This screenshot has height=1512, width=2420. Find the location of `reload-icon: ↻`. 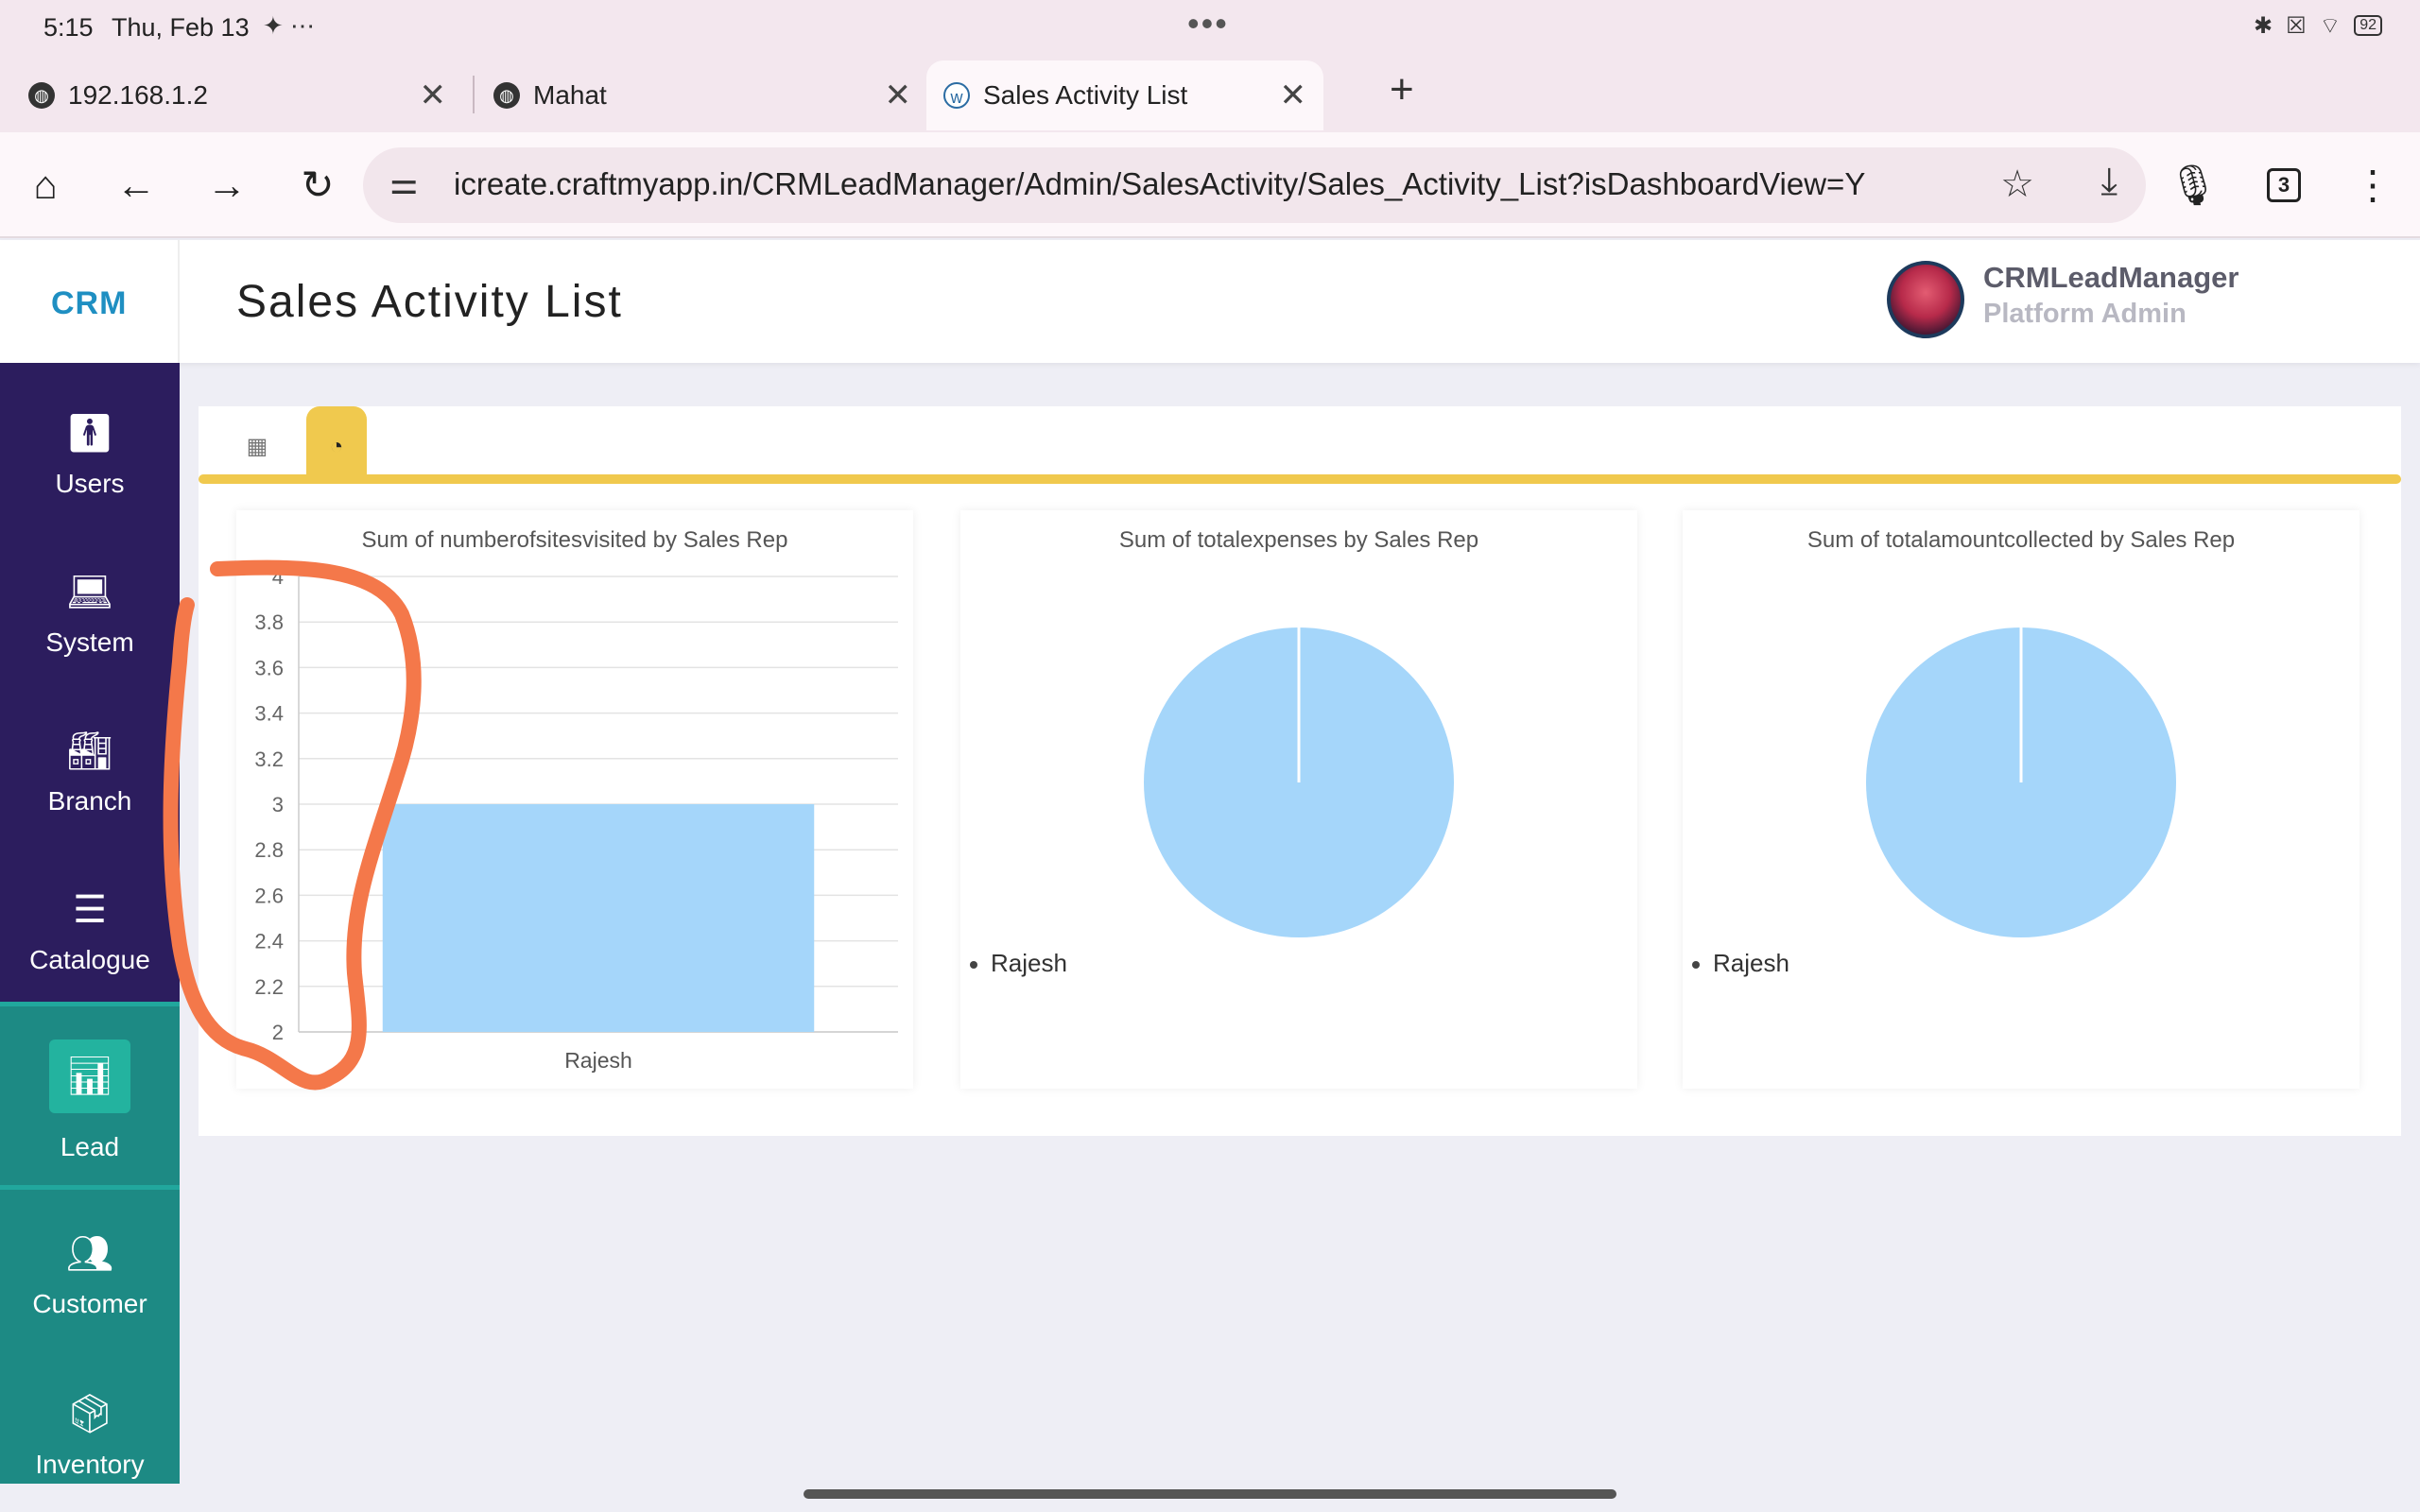

reload-icon: ↻ is located at coordinates (318, 185).